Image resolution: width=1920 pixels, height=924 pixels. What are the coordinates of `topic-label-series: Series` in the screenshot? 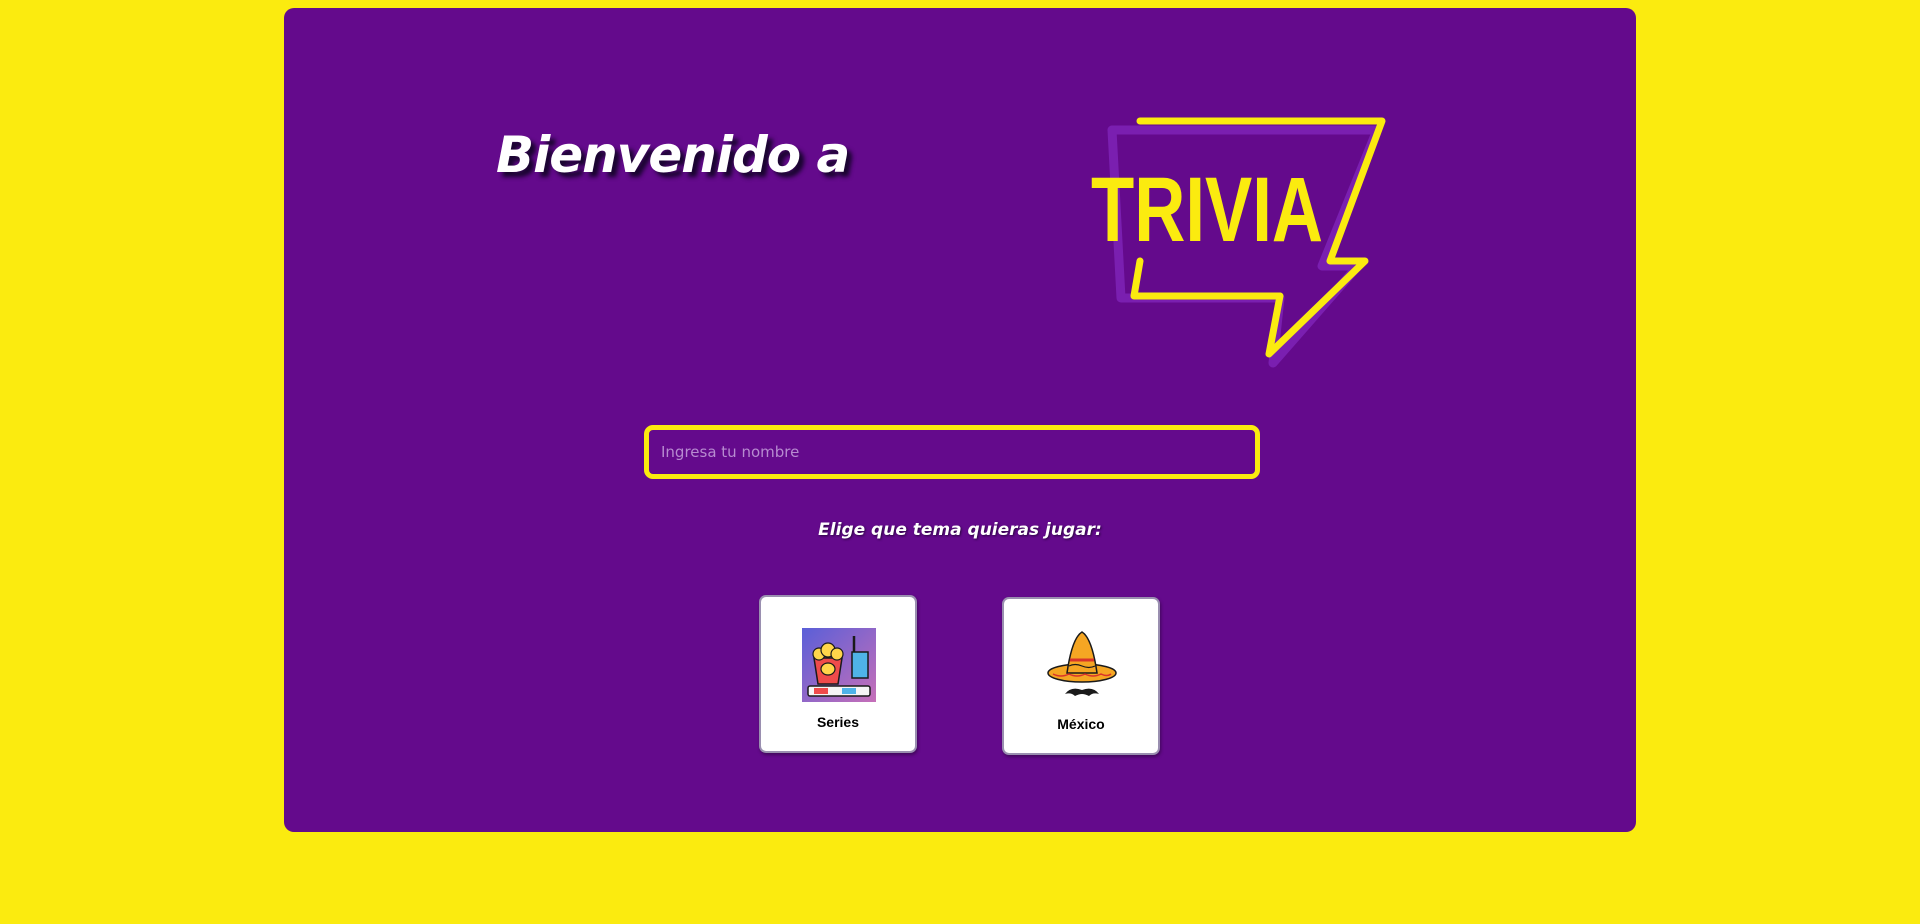 It's located at (838, 722).